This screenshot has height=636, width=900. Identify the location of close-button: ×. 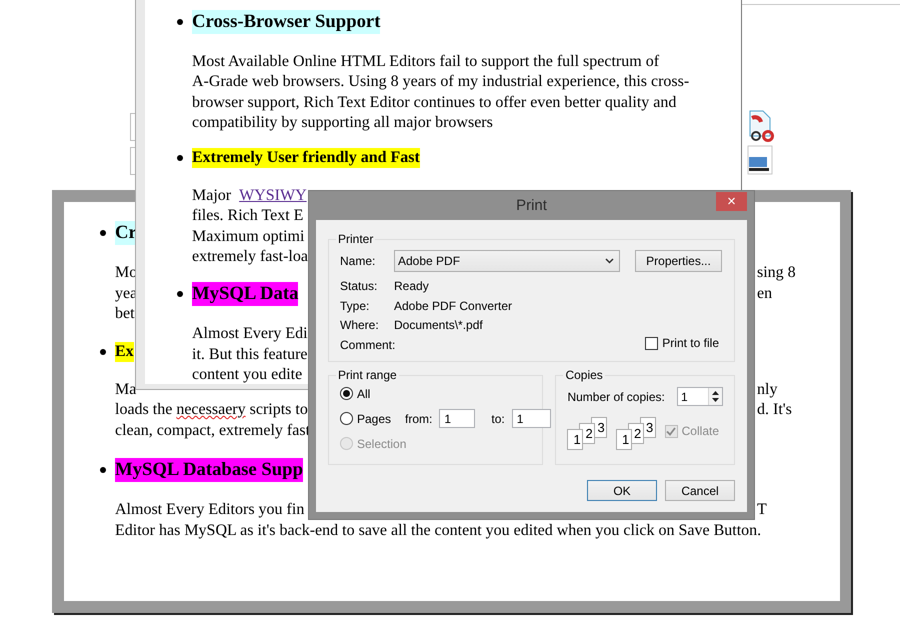
(731, 201).